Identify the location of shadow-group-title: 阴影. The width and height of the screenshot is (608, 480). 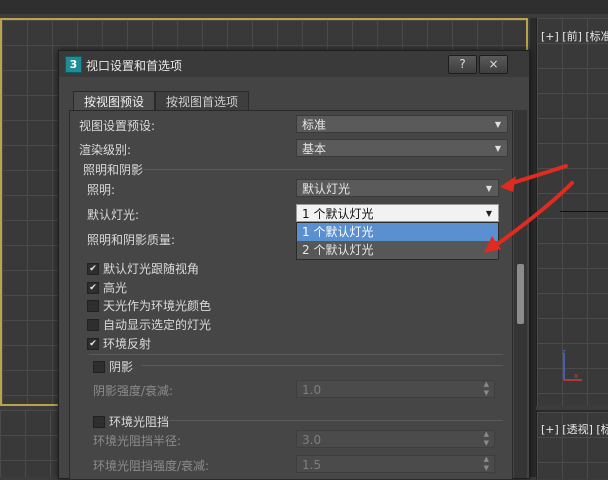
(121, 367).